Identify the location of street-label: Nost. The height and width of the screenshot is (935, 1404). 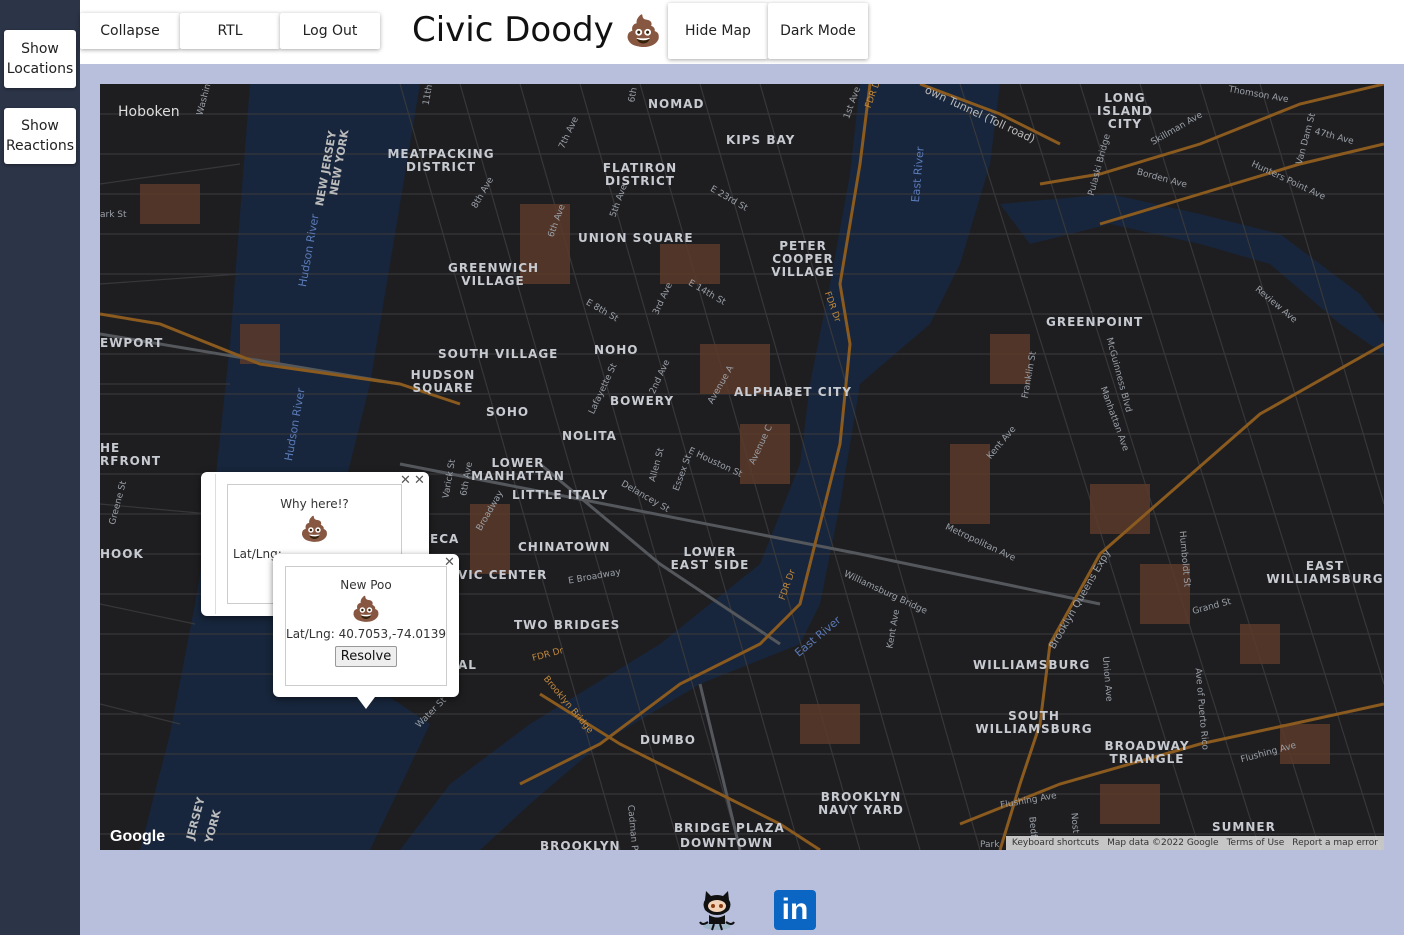
(1074, 823).